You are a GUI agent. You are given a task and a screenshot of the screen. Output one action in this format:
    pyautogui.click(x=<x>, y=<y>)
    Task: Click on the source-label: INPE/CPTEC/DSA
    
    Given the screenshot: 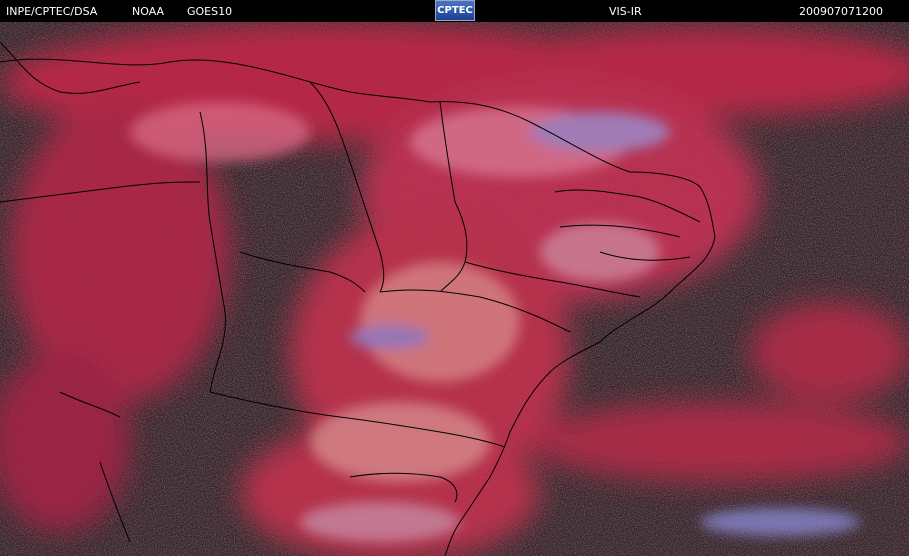 What is the action you would take?
    pyautogui.click(x=52, y=11)
    